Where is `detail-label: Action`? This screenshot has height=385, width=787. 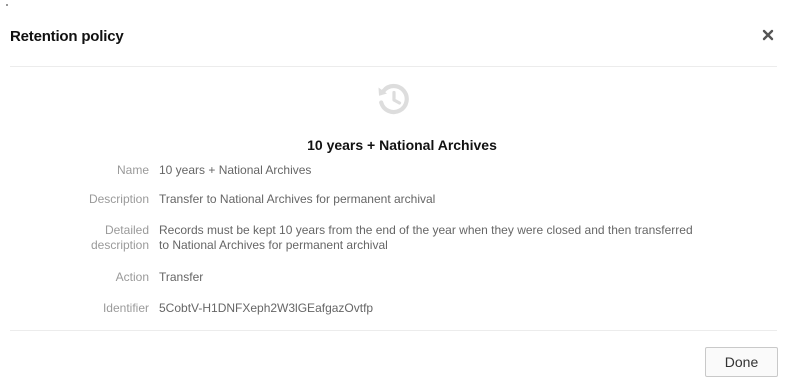
detail-label: Action is located at coordinates (132, 277).